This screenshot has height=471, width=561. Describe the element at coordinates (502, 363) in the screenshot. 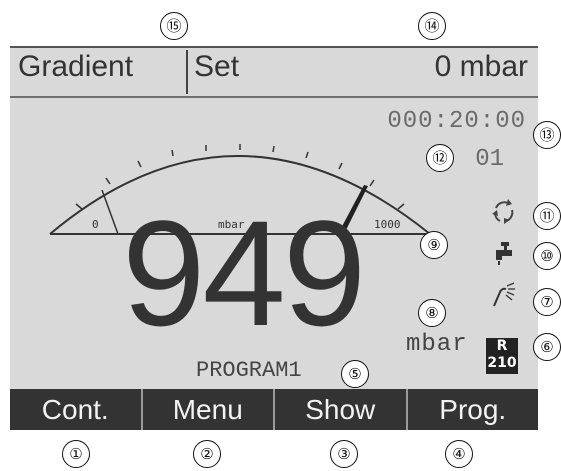

I see `badge-number: 210` at that location.